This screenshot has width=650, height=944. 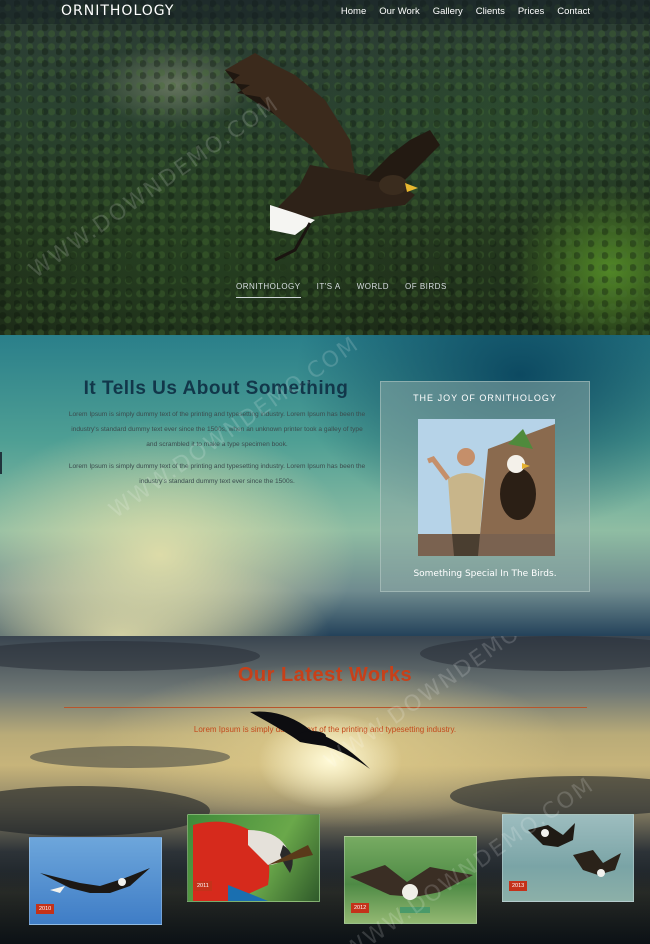 I want to click on flying-bird-silhouette, so click(x=310, y=740).